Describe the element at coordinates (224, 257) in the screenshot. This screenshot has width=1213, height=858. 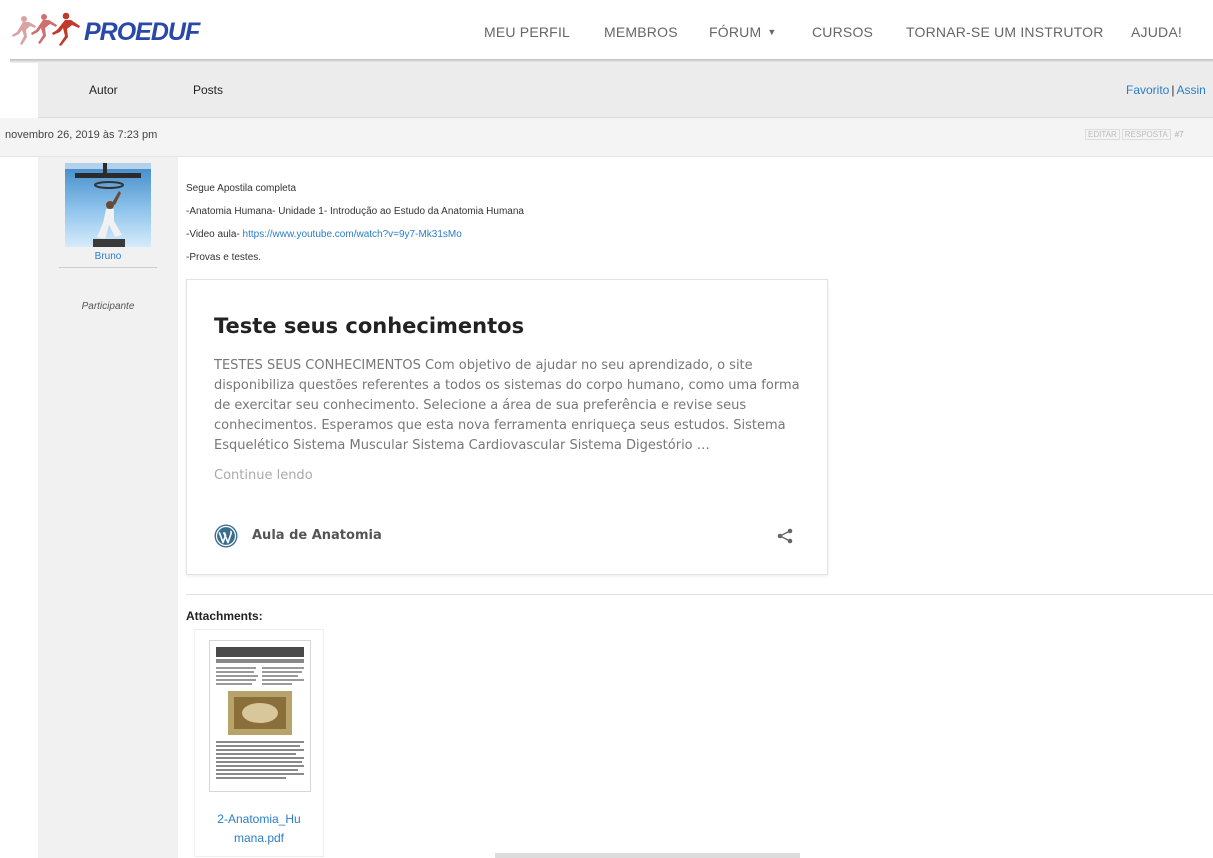
I see `post-text-line: -Provas e testes.` at that location.